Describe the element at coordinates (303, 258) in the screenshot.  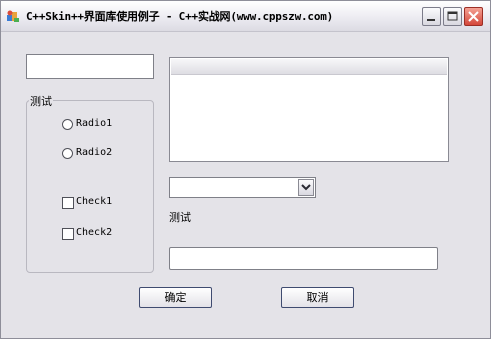
I see `bottom-edit-field` at that location.